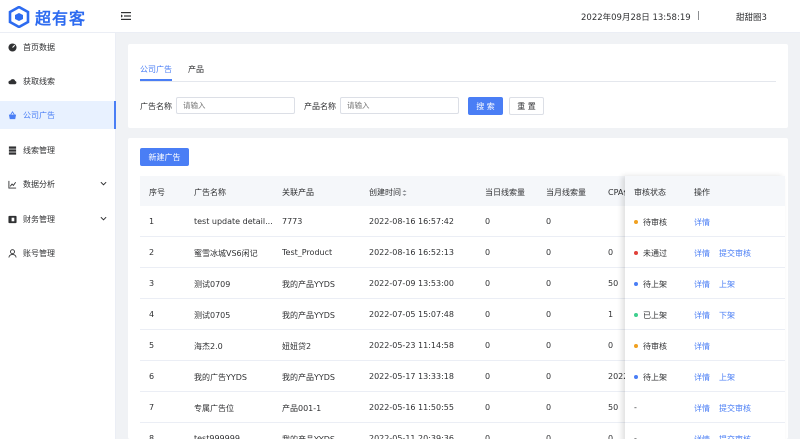 This screenshot has height=439, width=800. Describe the element at coordinates (655, 315) in the screenshot. I see `status-text: 已上架` at that location.